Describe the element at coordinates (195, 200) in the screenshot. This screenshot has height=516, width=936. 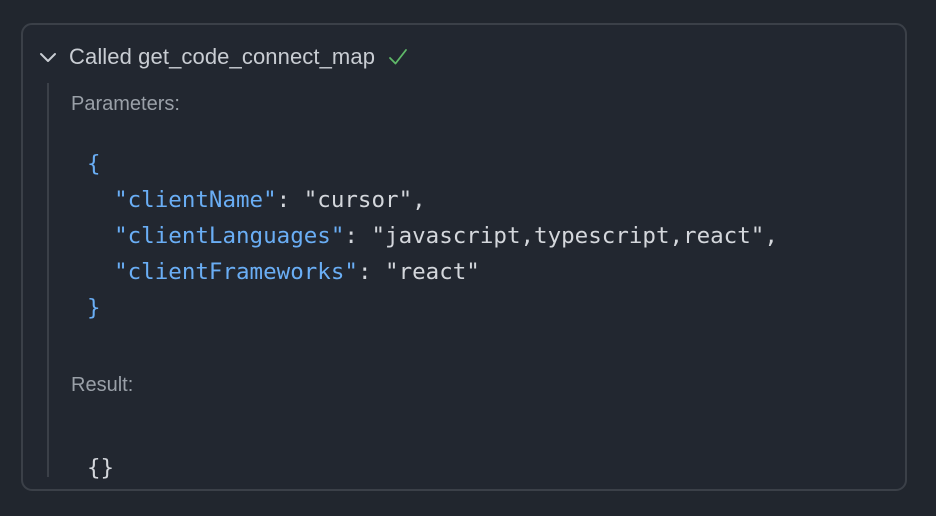
I see `param-key: "clientName"` at that location.